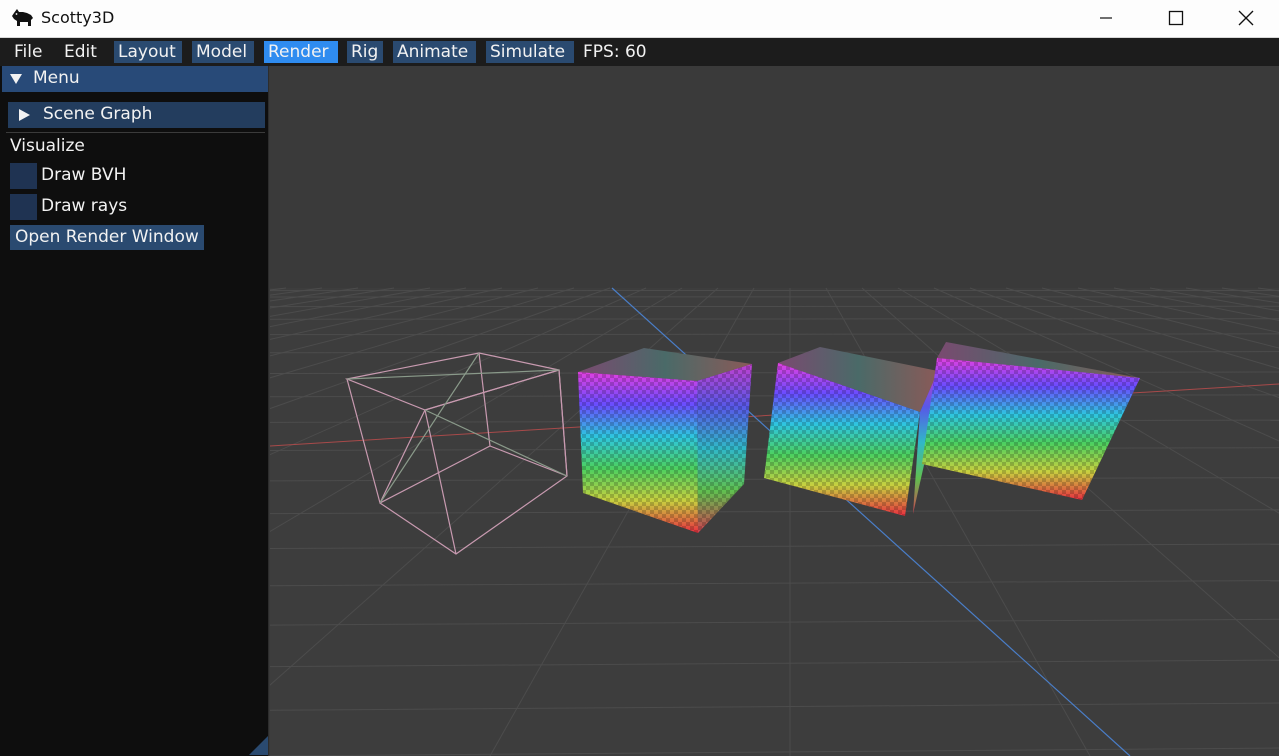 Image resolution: width=1279 pixels, height=756 pixels. What do you see at coordinates (23, 207) in the screenshot?
I see `draw-rays-checkbox` at bounding box center [23, 207].